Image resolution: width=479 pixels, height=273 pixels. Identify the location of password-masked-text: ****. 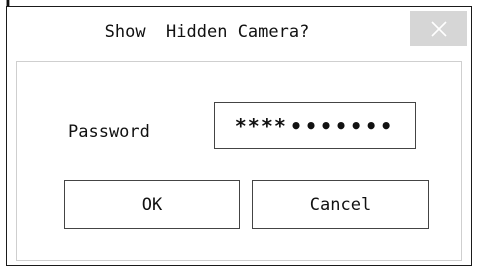
(260, 125).